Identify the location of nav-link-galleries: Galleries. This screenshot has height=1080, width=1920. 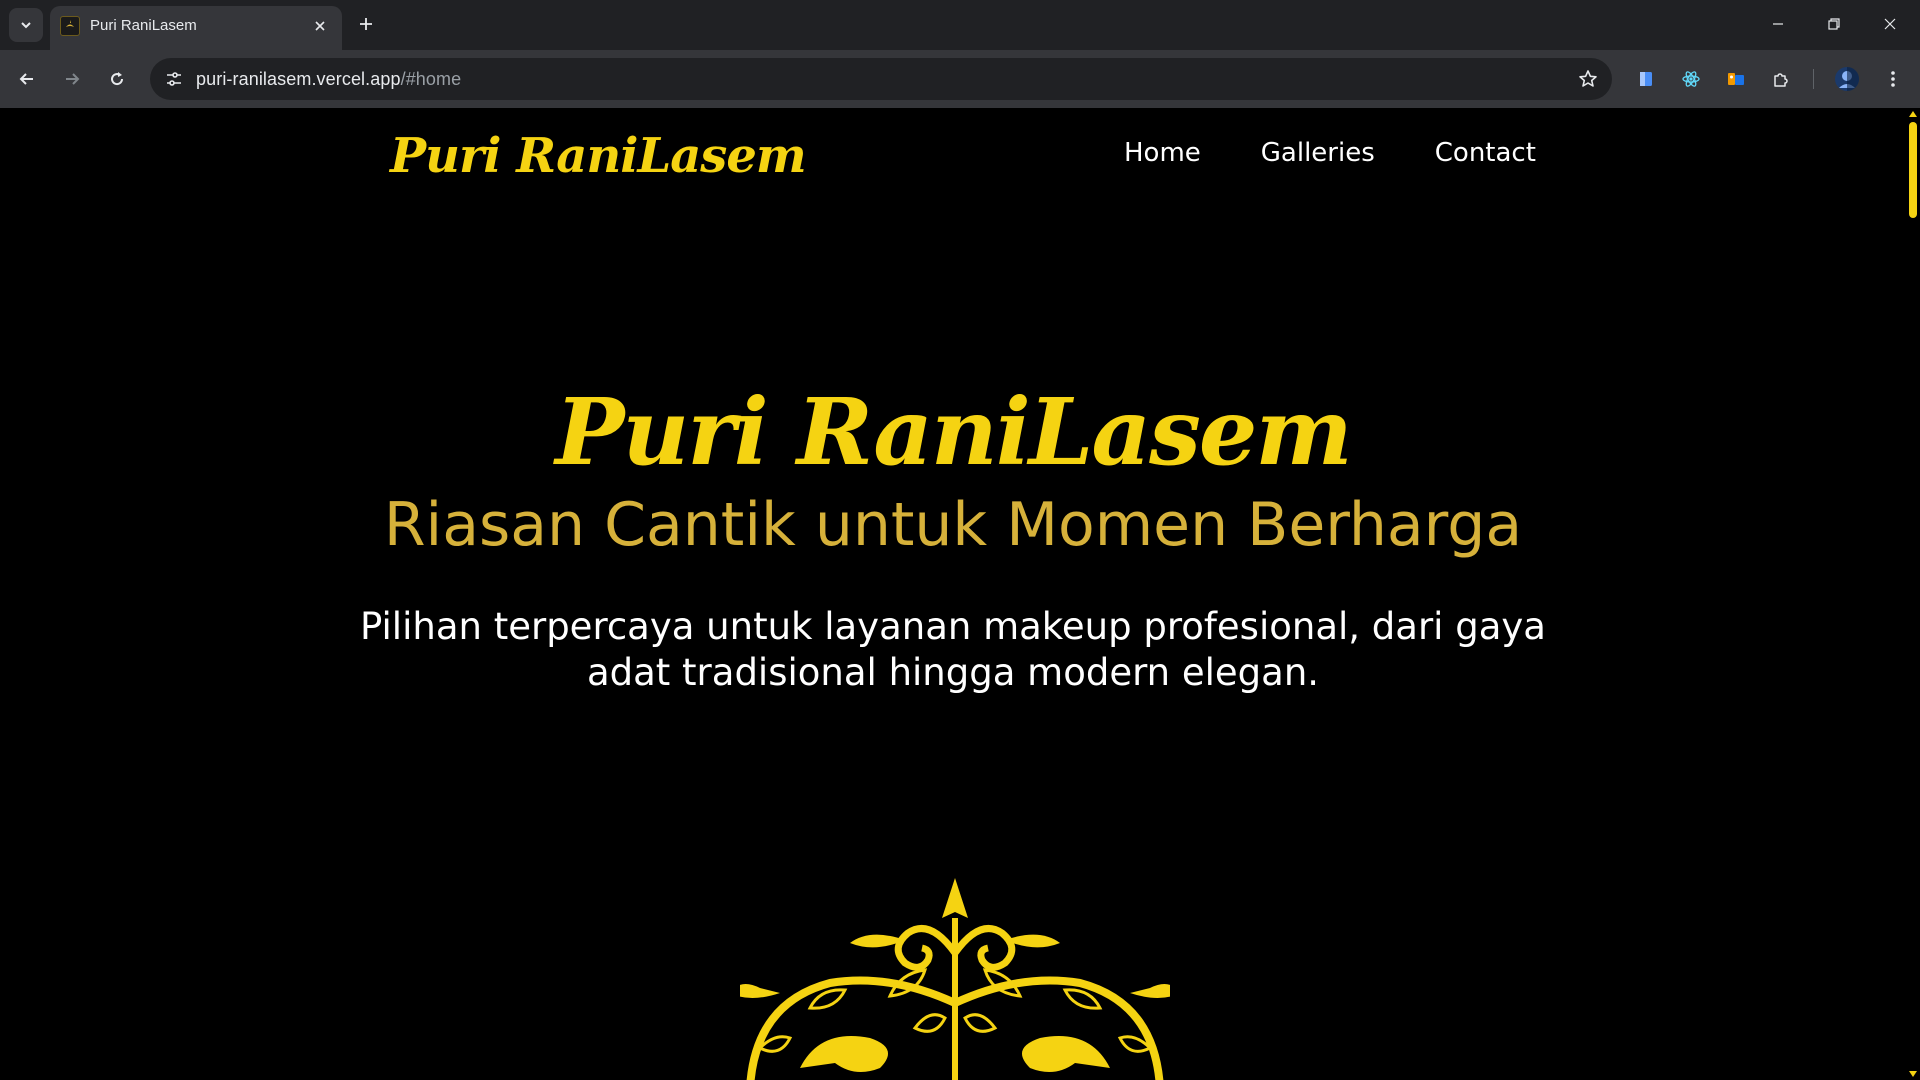
(1318, 153).